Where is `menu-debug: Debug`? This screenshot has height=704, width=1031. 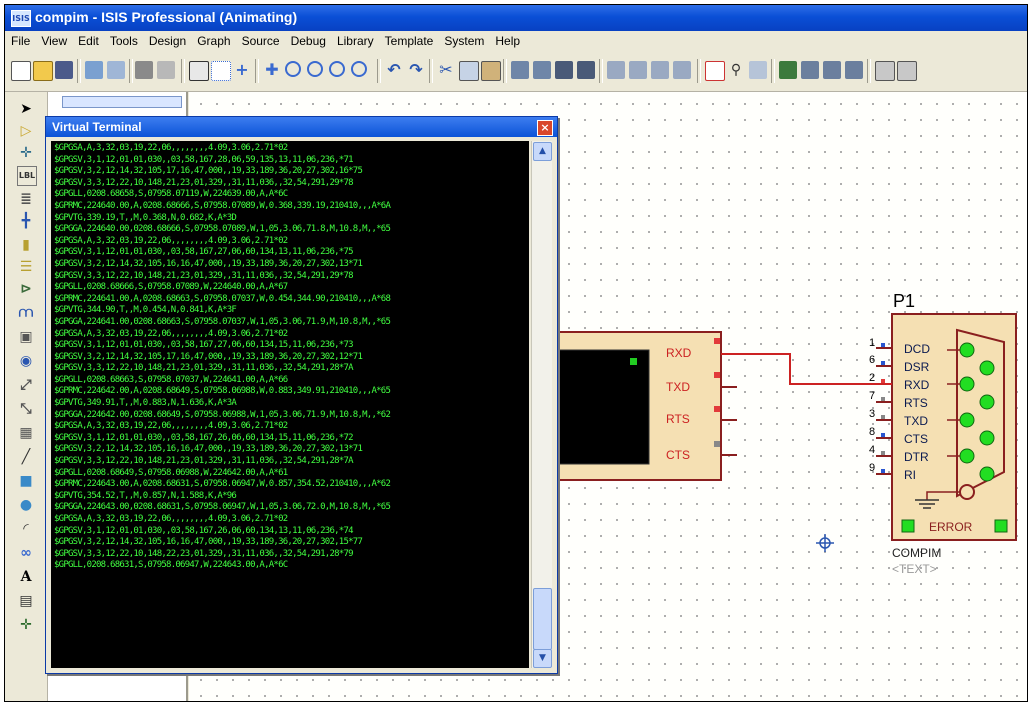 menu-debug: Debug is located at coordinates (308, 39).